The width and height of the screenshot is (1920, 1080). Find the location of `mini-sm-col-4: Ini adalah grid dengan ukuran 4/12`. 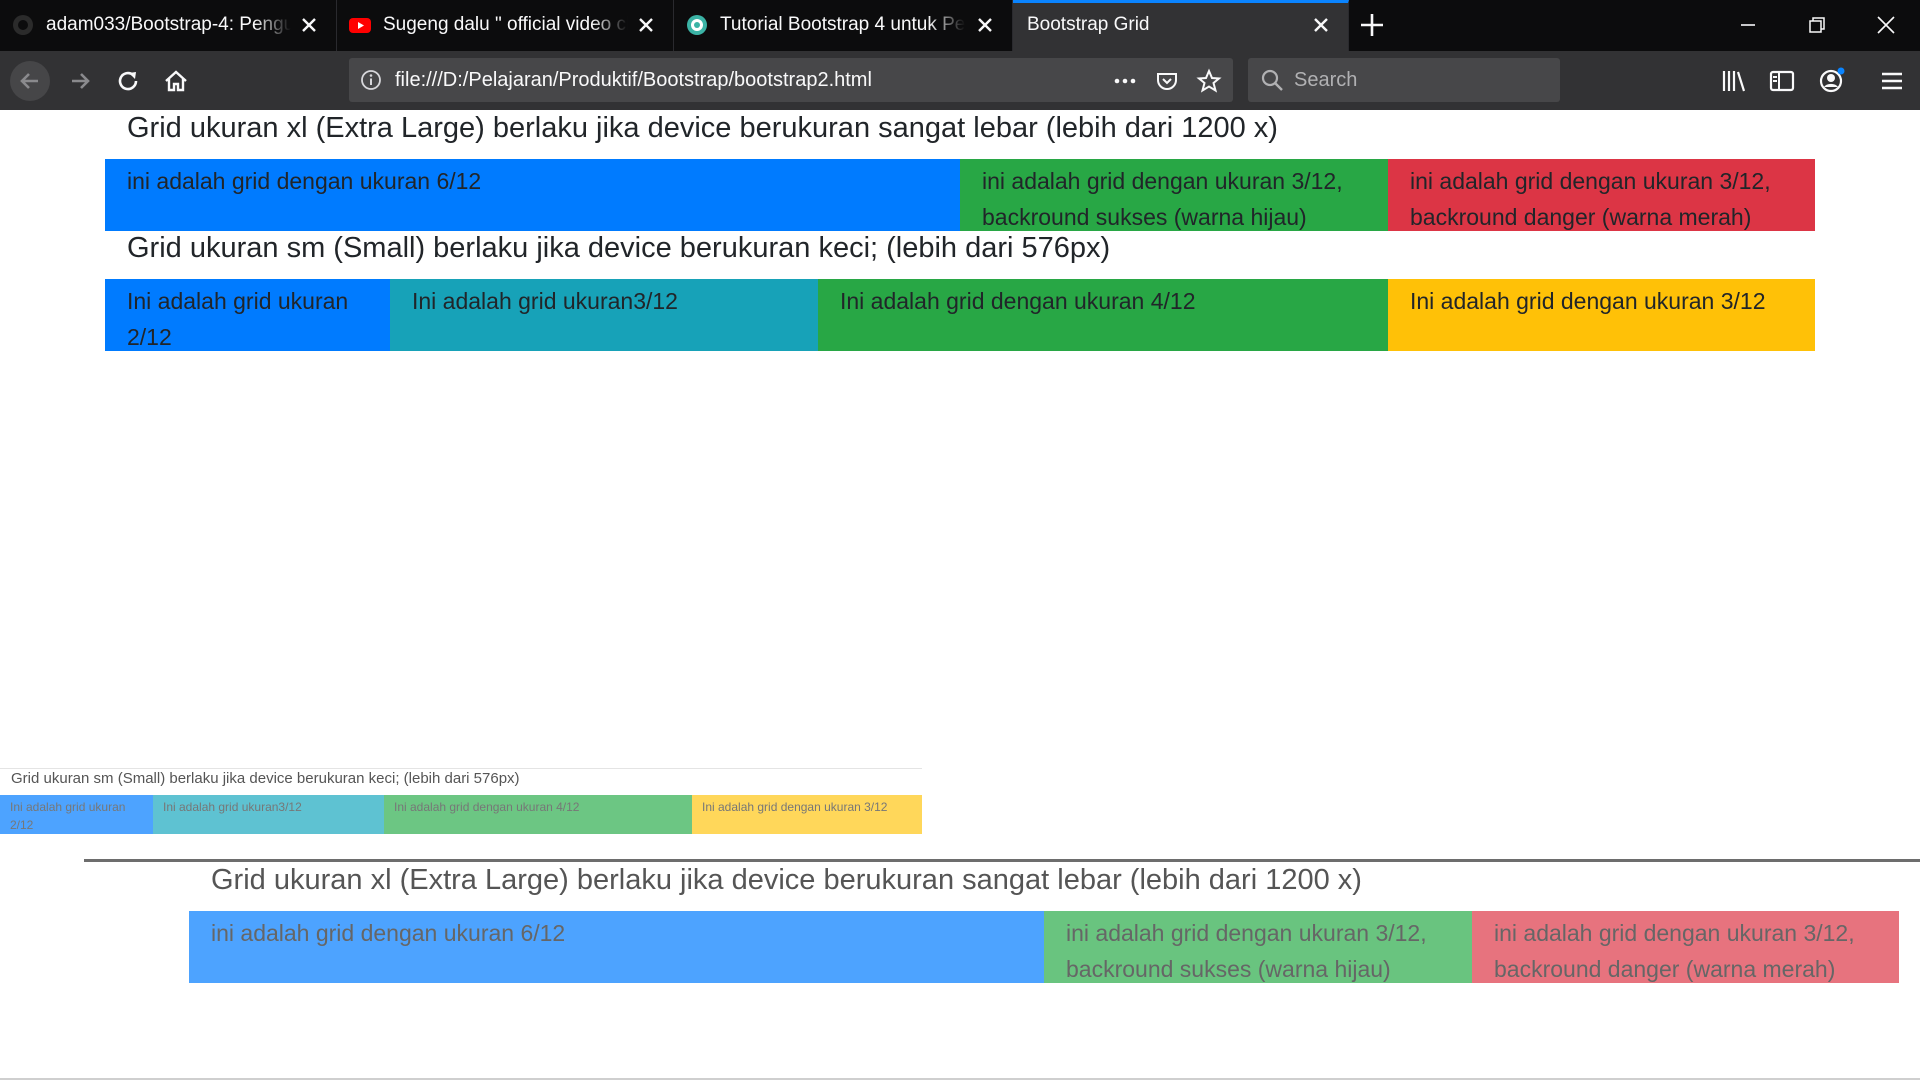

mini-sm-col-4: Ini adalah grid dengan ukuran 4/12 is located at coordinates (538, 814).